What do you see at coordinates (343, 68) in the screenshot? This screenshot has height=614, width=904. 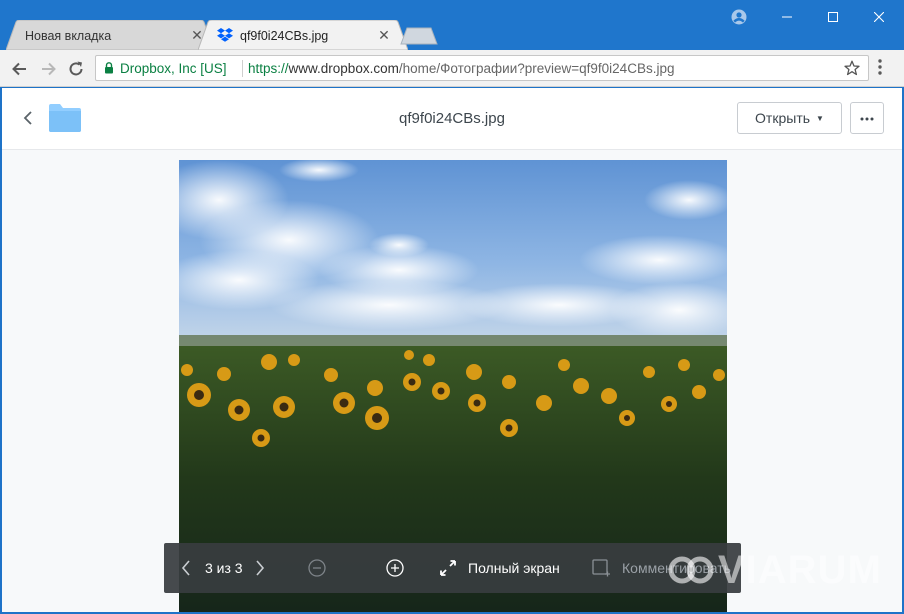 I see `url-host: www.dropbox.com` at bounding box center [343, 68].